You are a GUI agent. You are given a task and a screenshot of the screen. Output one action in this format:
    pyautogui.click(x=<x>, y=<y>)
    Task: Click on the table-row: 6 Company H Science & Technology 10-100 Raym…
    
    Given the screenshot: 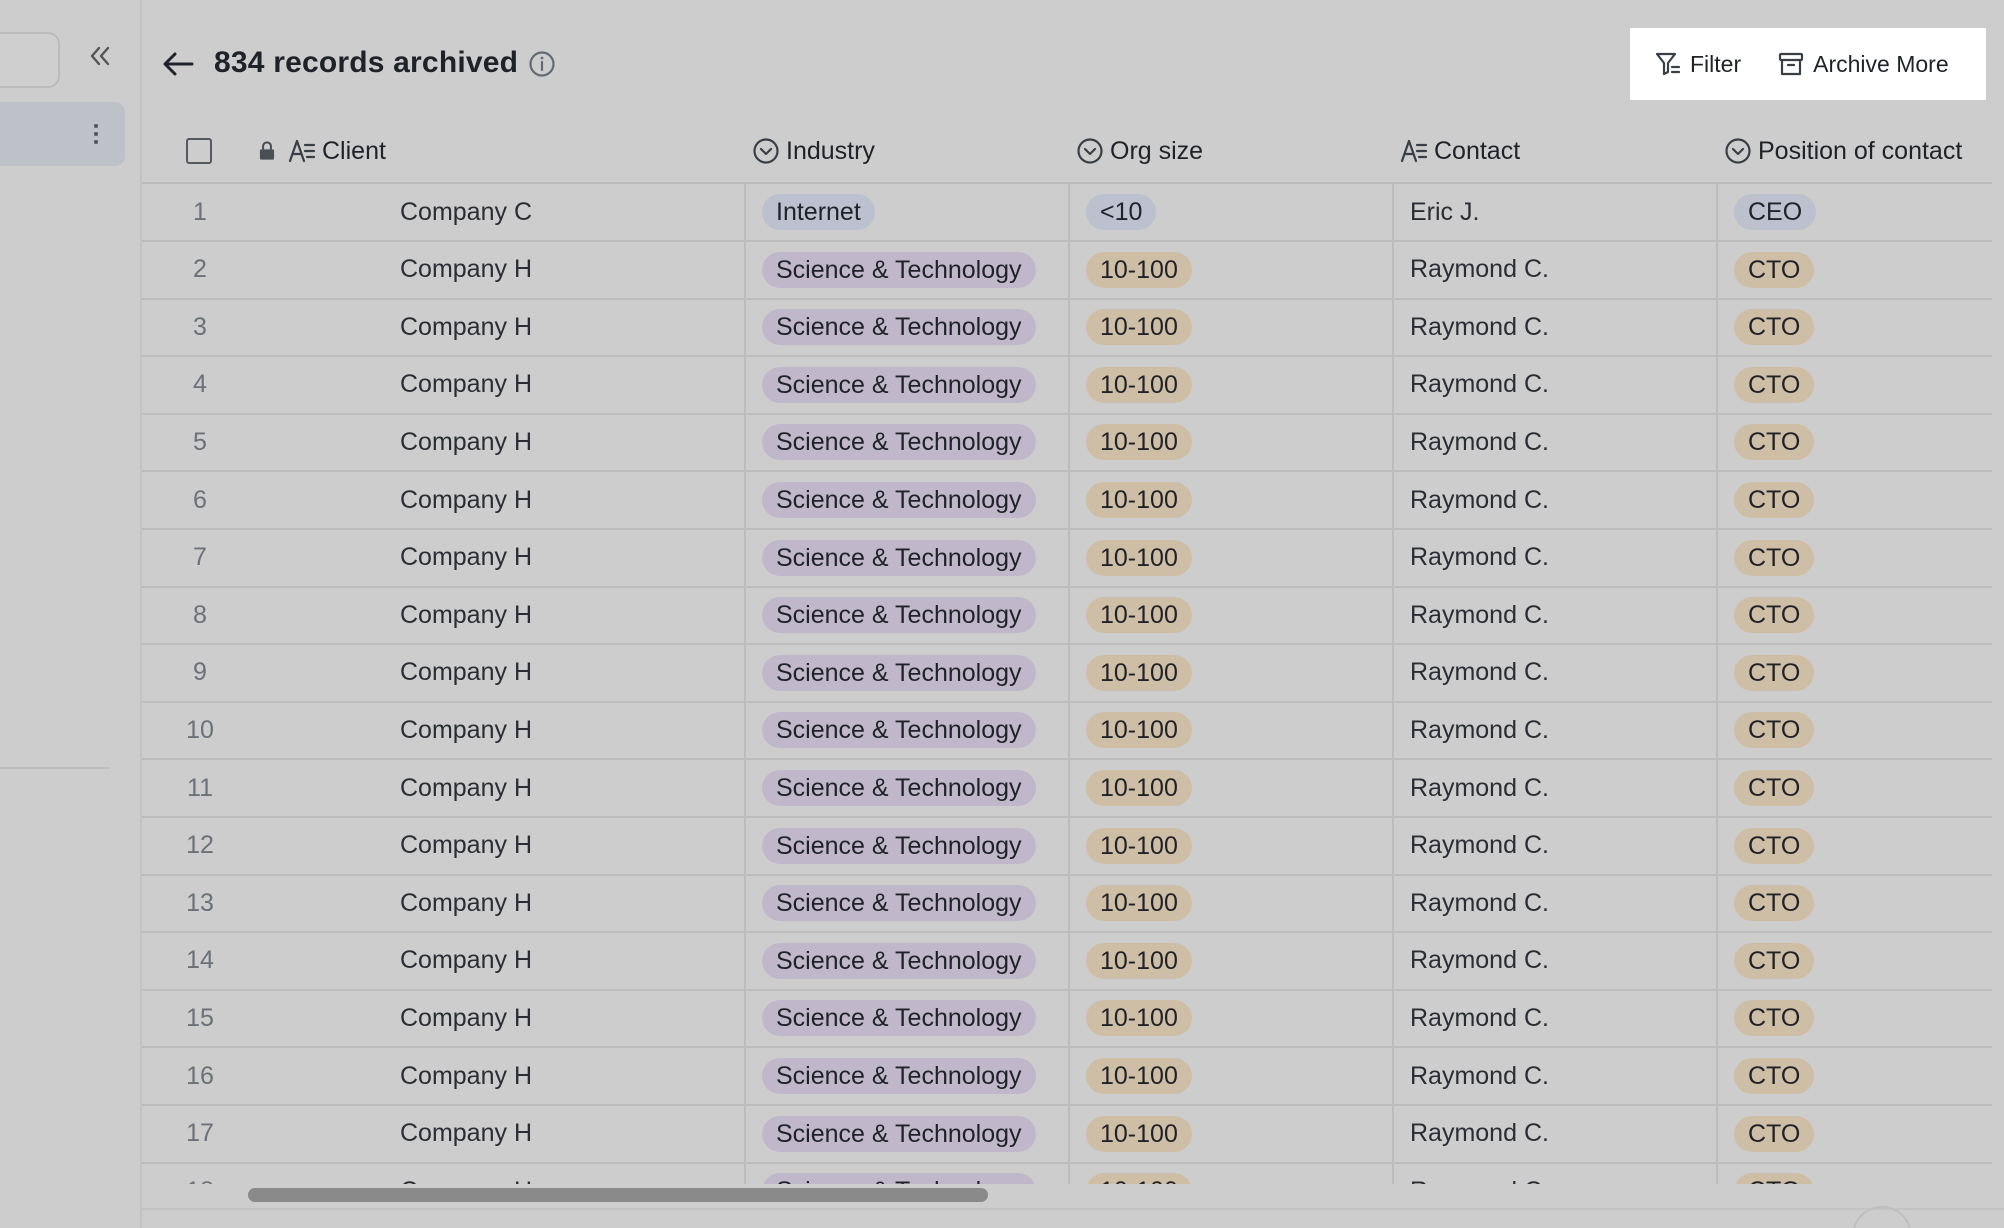 What is the action you would take?
    pyautogui.click(x=1067, y=501)
    